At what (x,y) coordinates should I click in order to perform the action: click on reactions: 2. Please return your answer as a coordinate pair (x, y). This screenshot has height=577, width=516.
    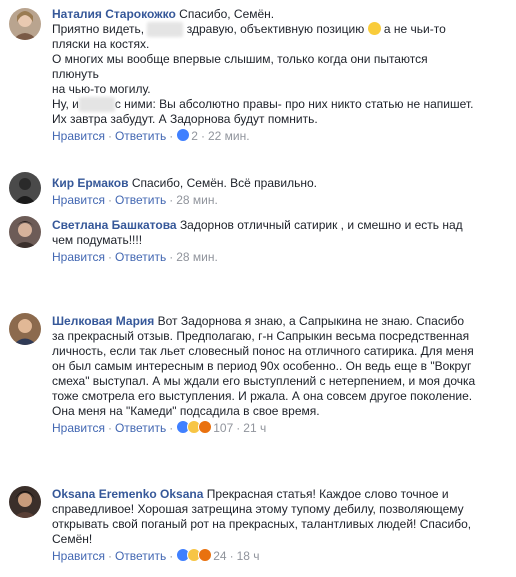
    Looking at the image, I should click on (187, 135).